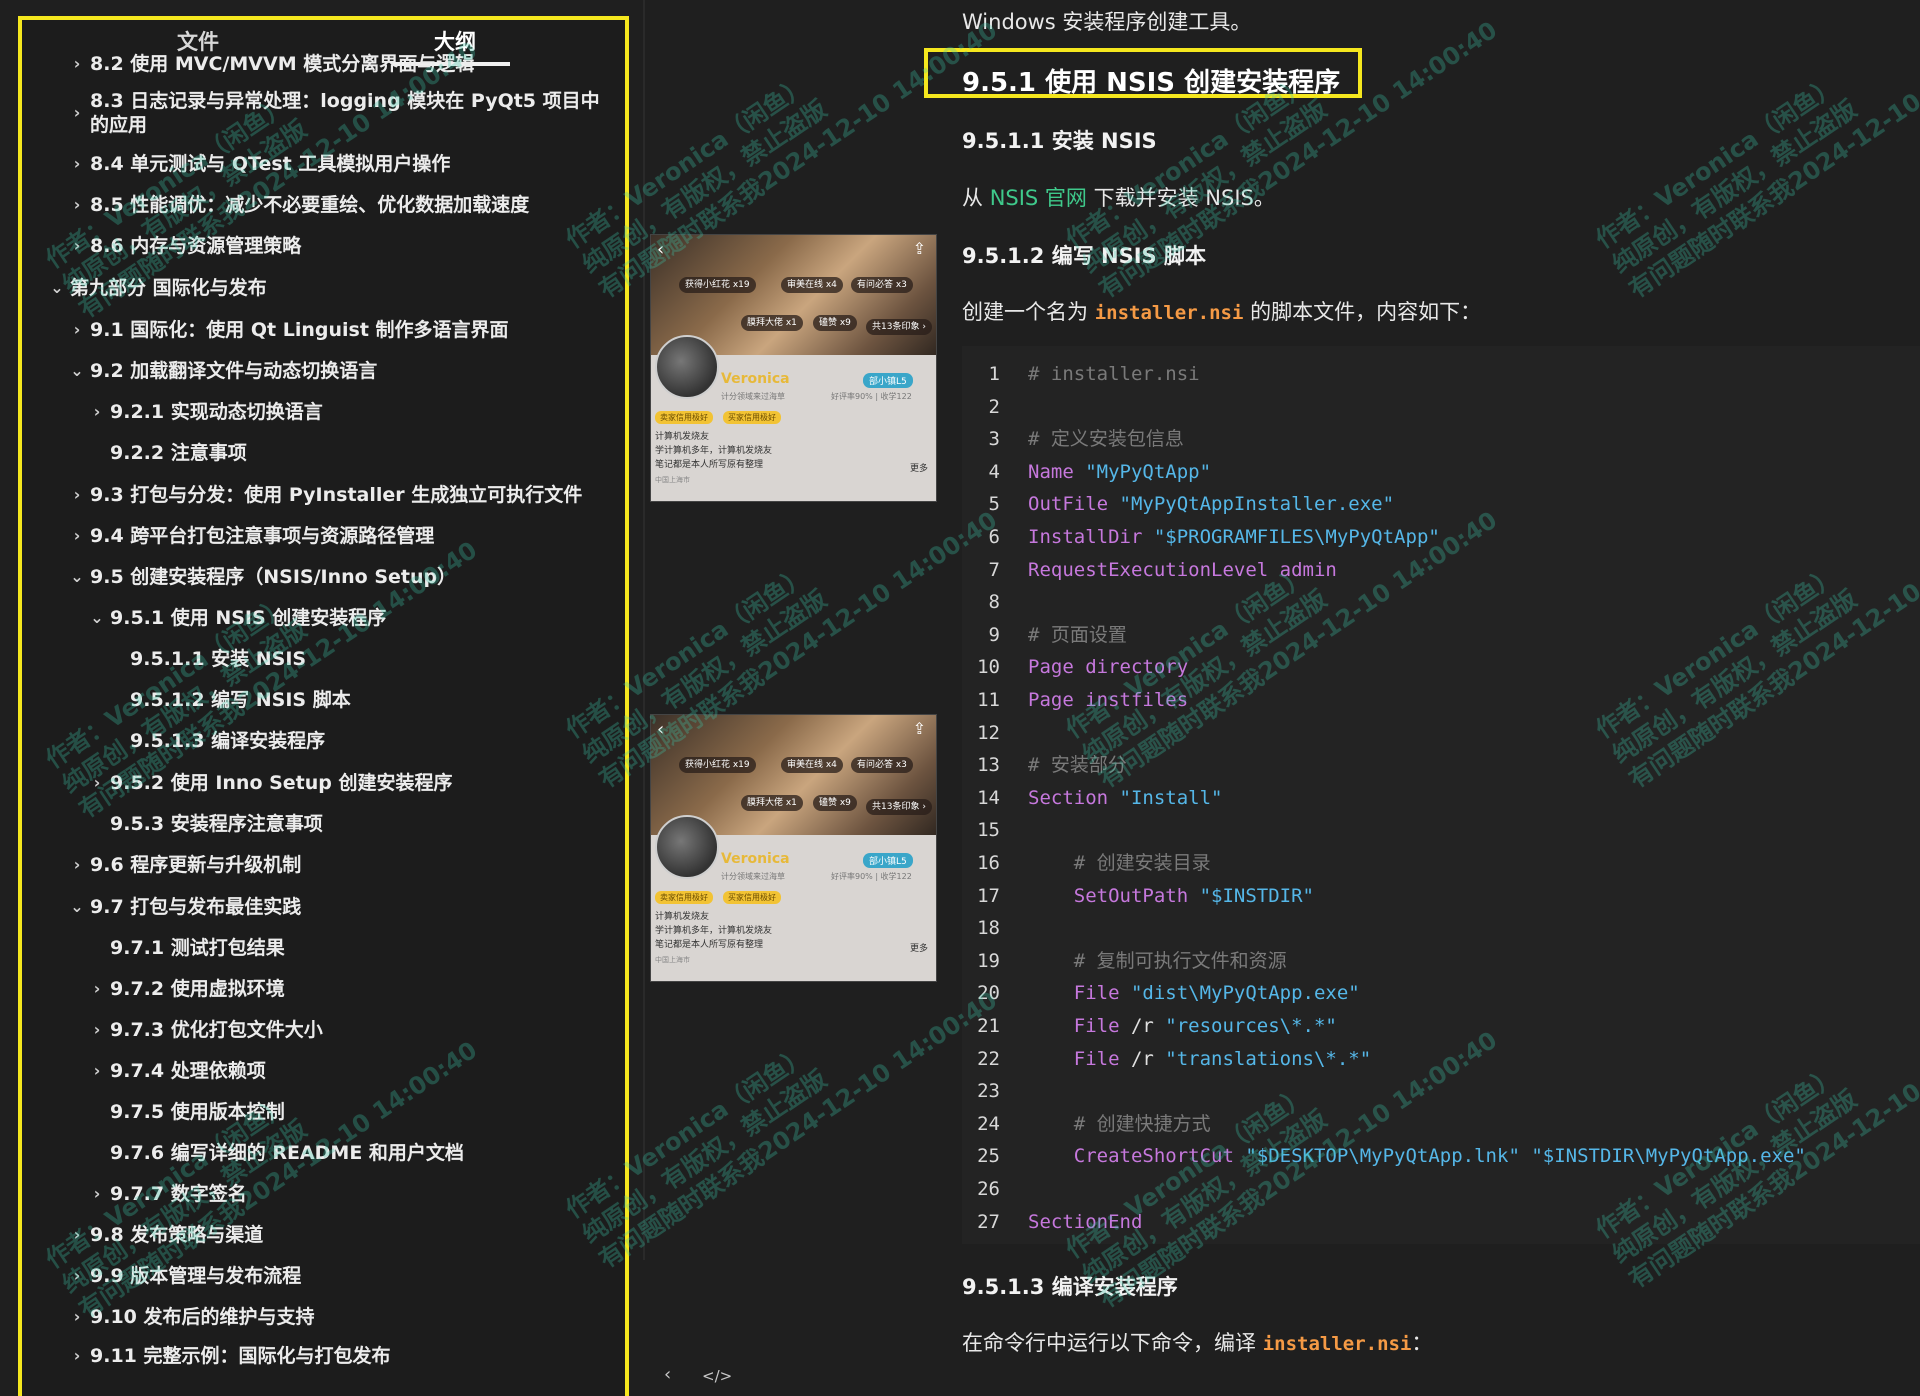 This screenshot has height=1396, width=1920. I want to click on code-text: File /r "translations\*.*", so click(1199, 1059).